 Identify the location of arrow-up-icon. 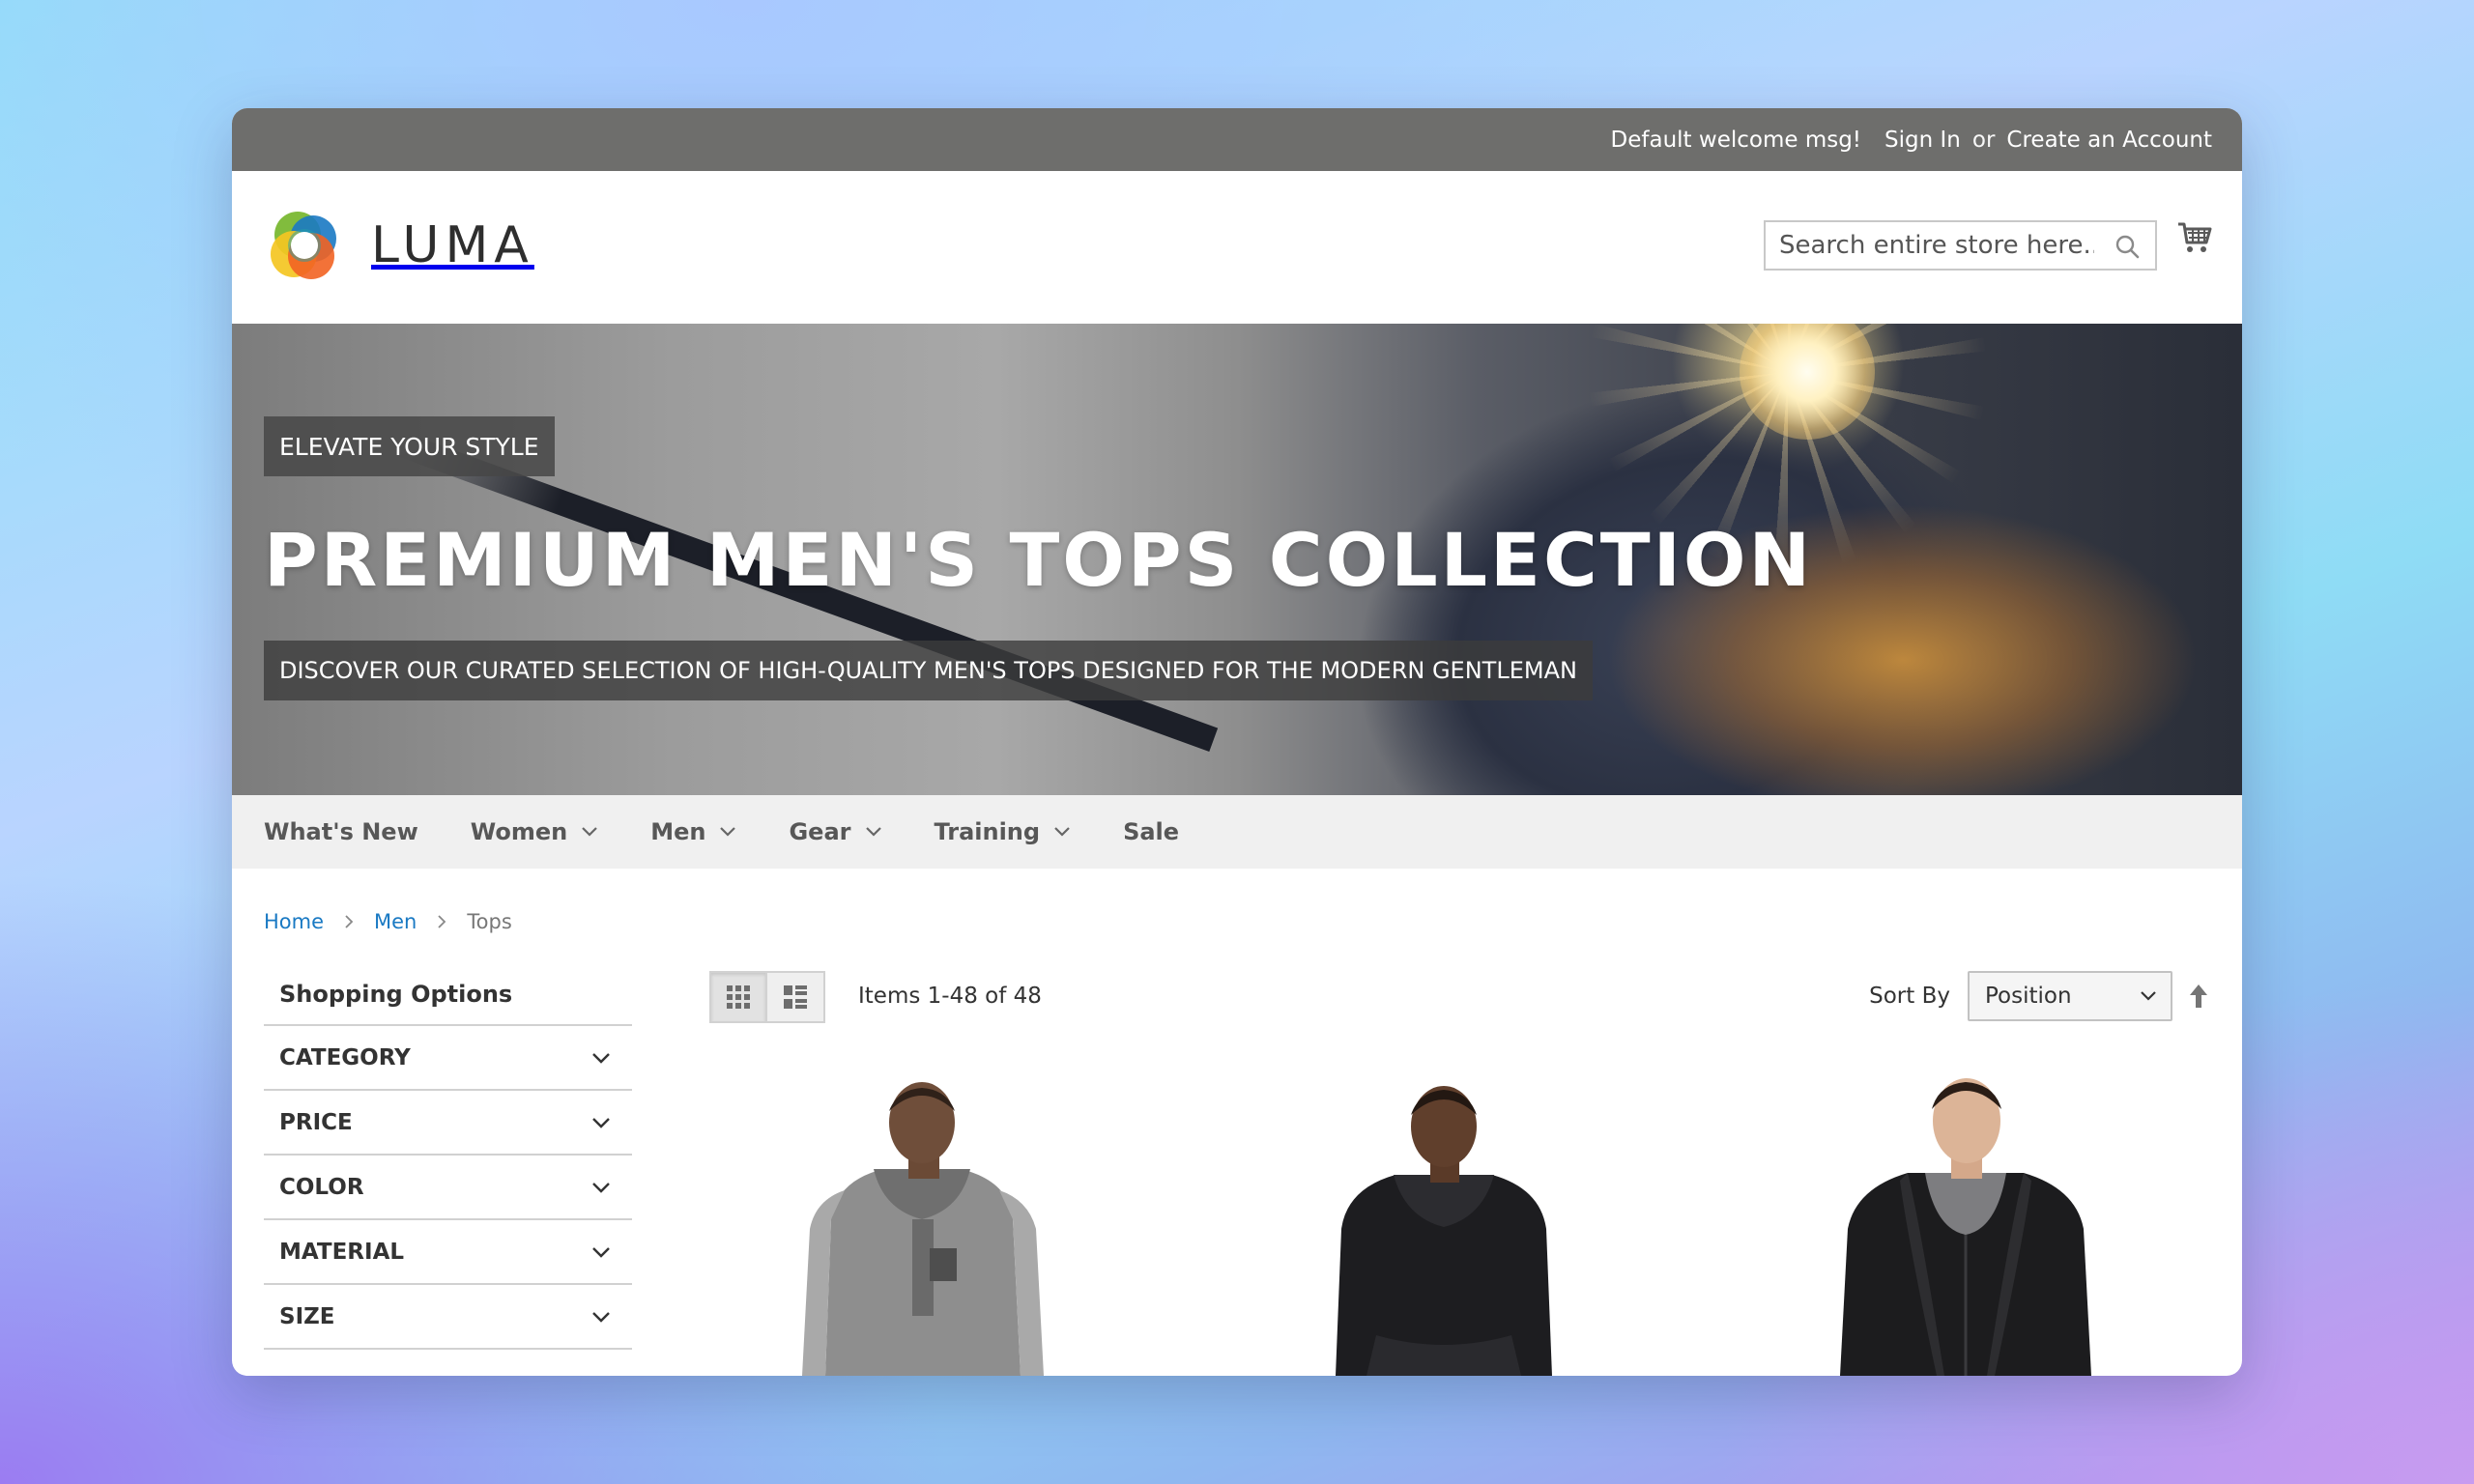
(2199, 997).